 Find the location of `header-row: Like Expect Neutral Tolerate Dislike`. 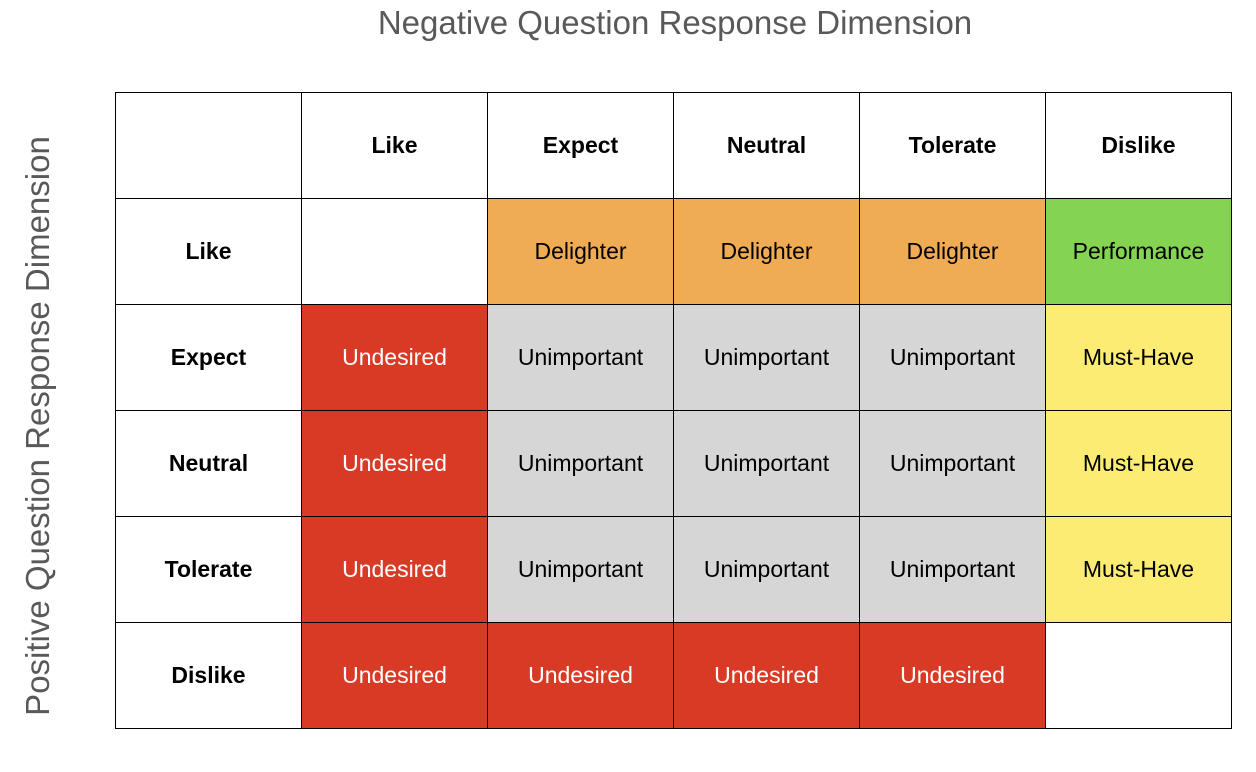

header-row: Like Expect Neutral Tolerate Dislike is located at coordinates (673, 145).